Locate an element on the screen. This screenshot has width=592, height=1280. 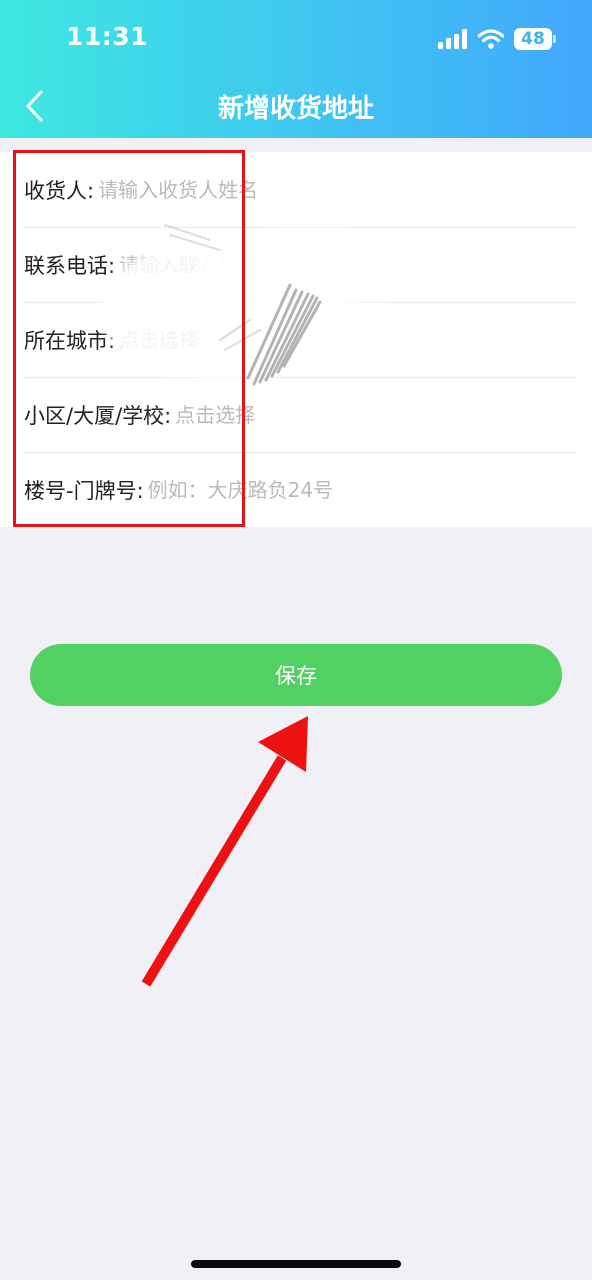
house-number-input is located at coordinates (367, 489).